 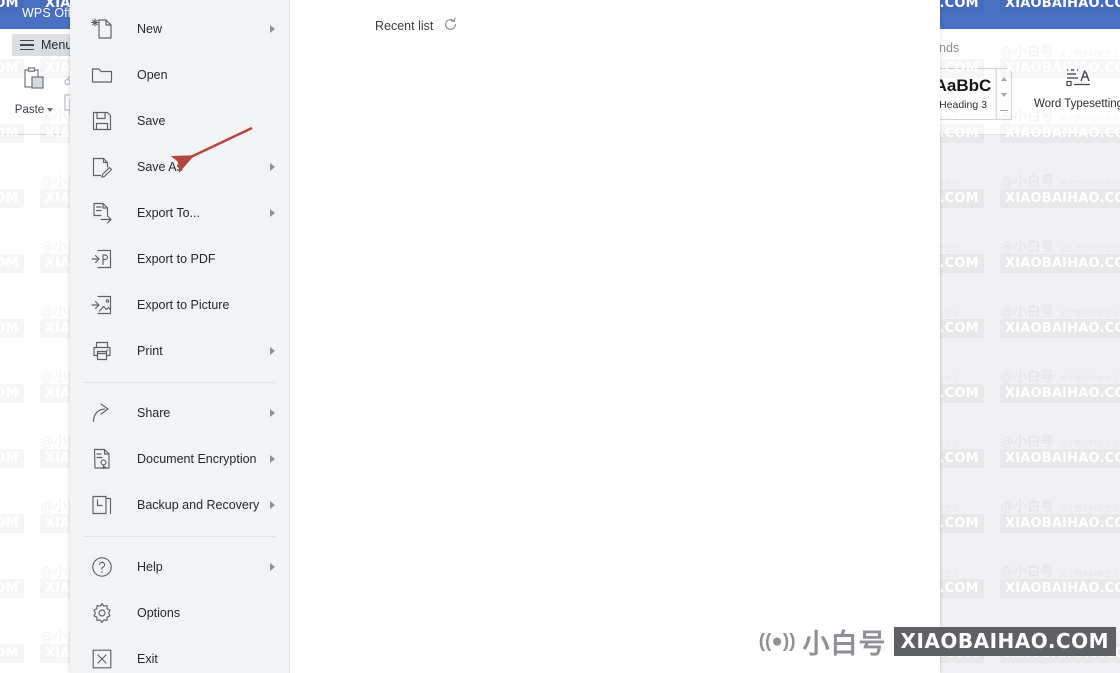 I want to click on menu-item-save: Save, so click(x=179, y=121).